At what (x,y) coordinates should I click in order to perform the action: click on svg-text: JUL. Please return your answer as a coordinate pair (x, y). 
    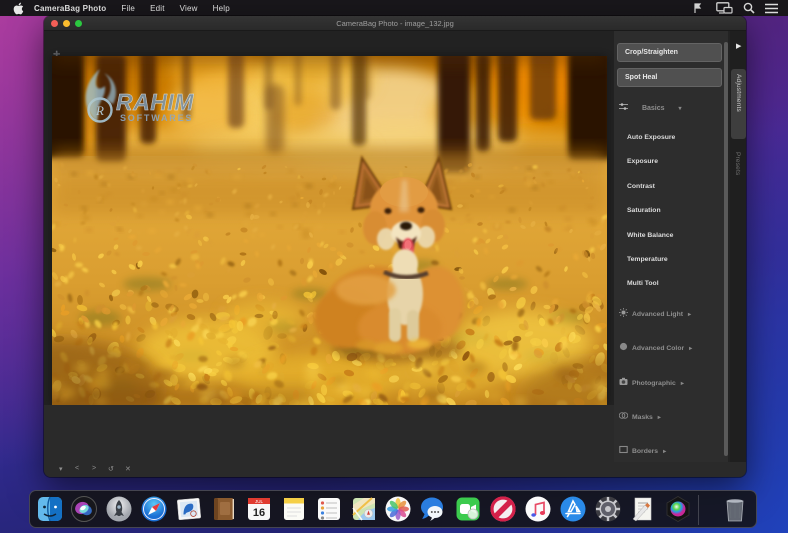
    Looking at the image, I should click on (259, 501).